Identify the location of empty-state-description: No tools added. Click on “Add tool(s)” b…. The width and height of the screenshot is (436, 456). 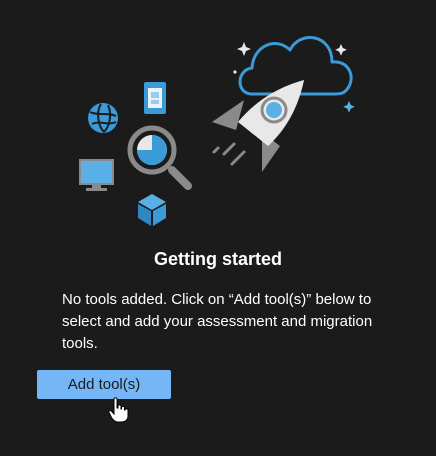
(217, 321).